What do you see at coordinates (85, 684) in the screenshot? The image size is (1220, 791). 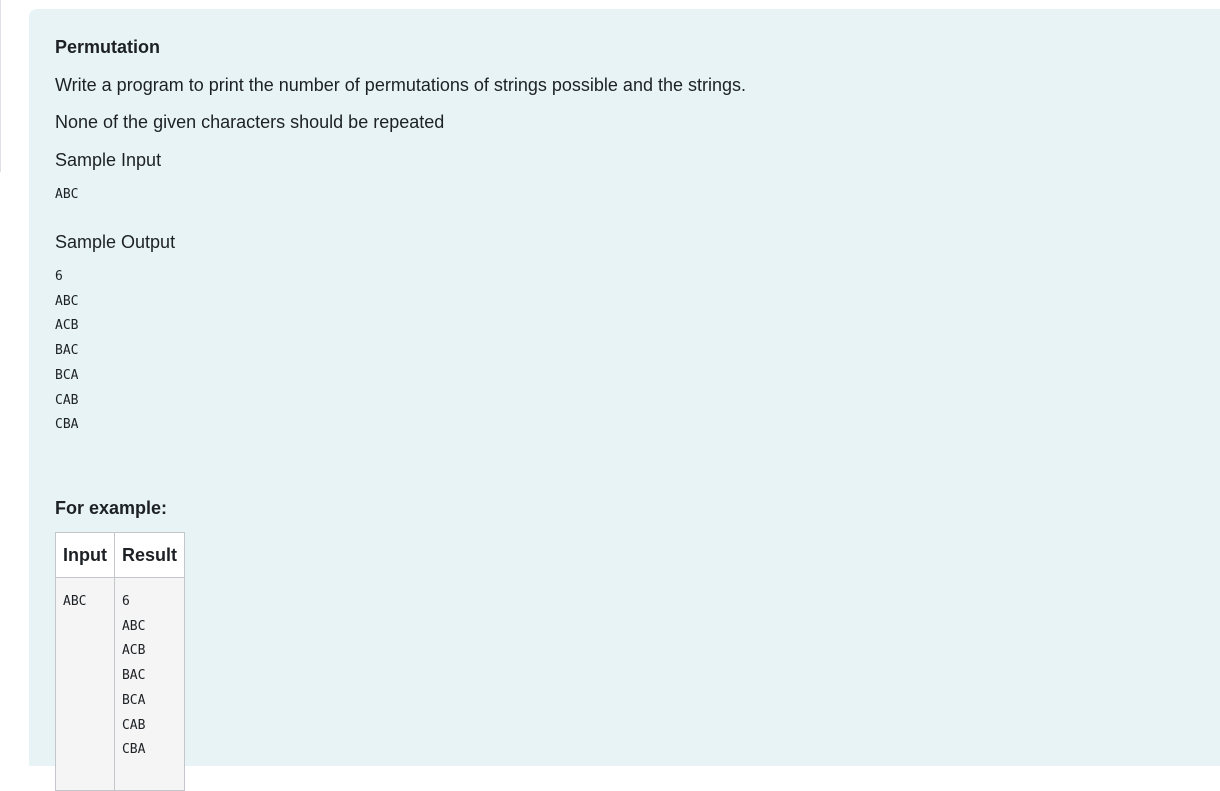 I see `input-cell: ABC` at bounding box center [85, 684].